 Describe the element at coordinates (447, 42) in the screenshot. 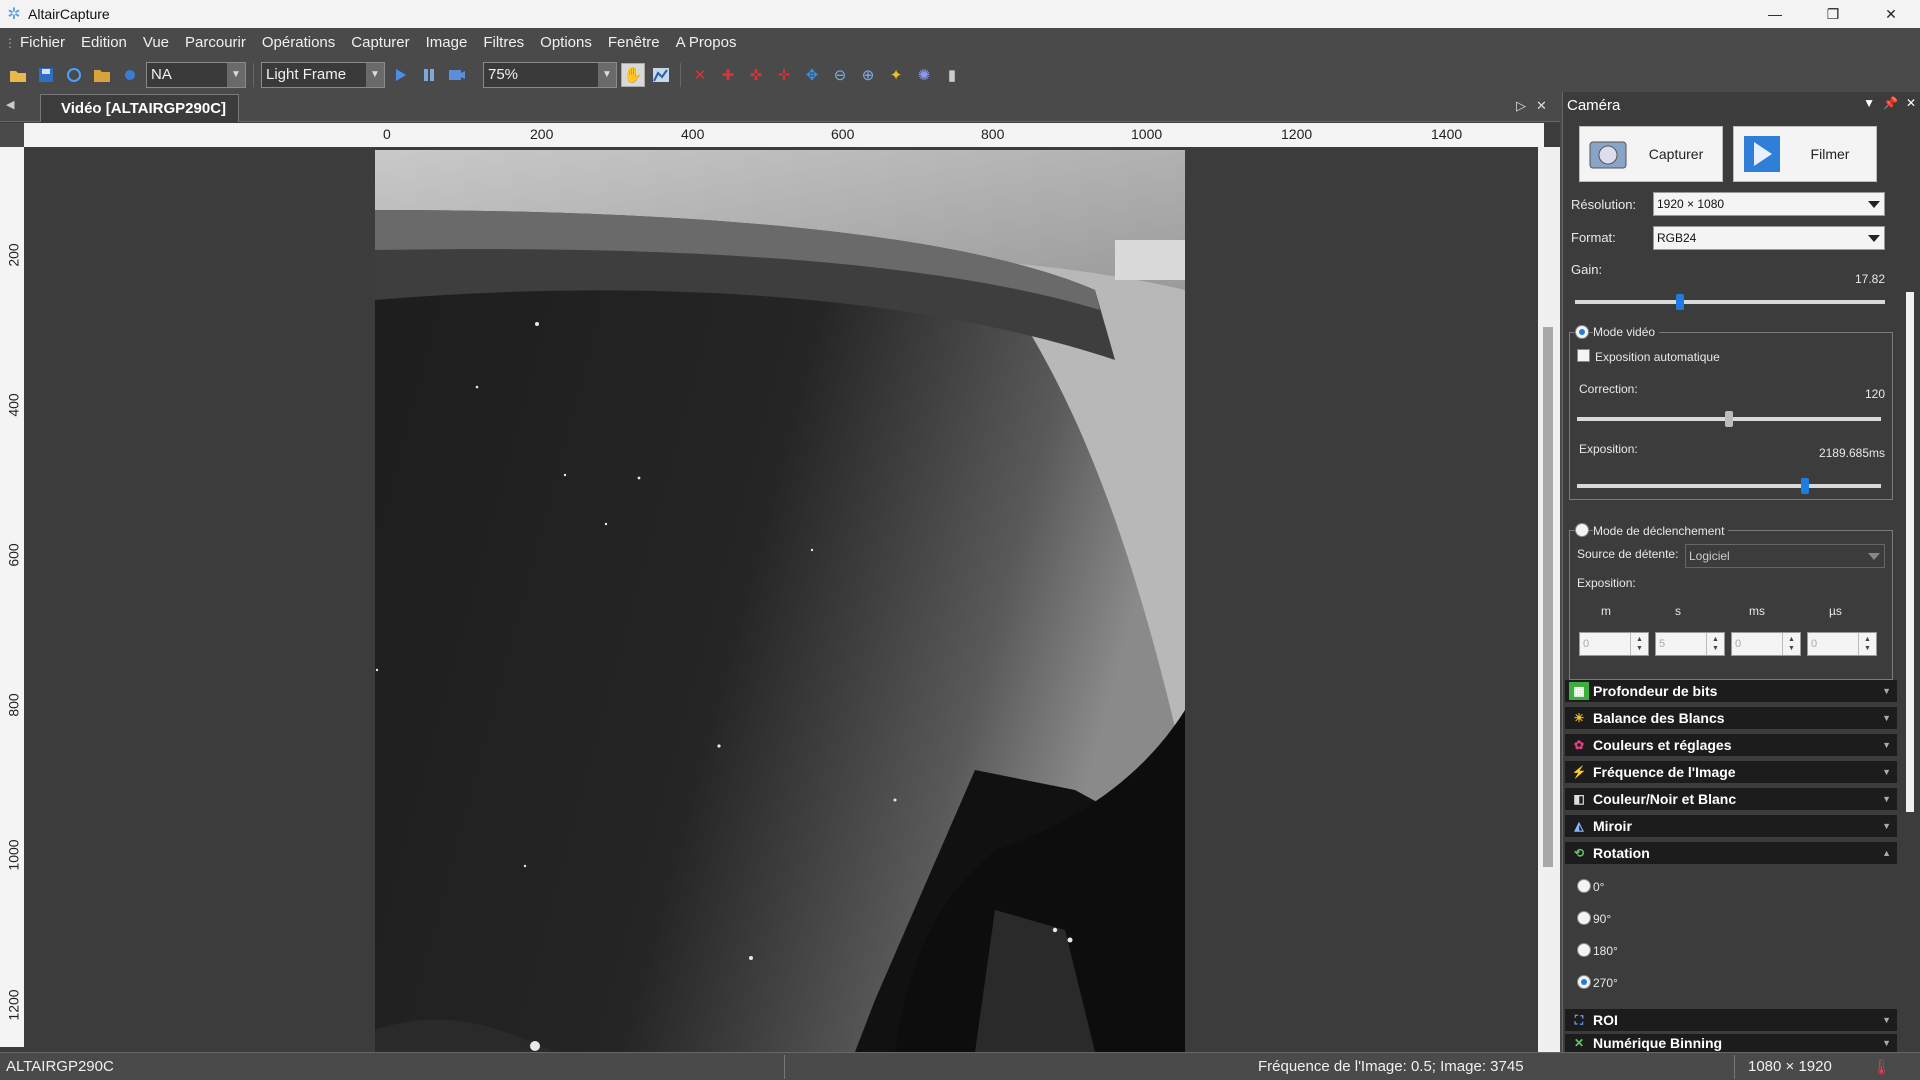

I see `menu-image: Image` at that location.